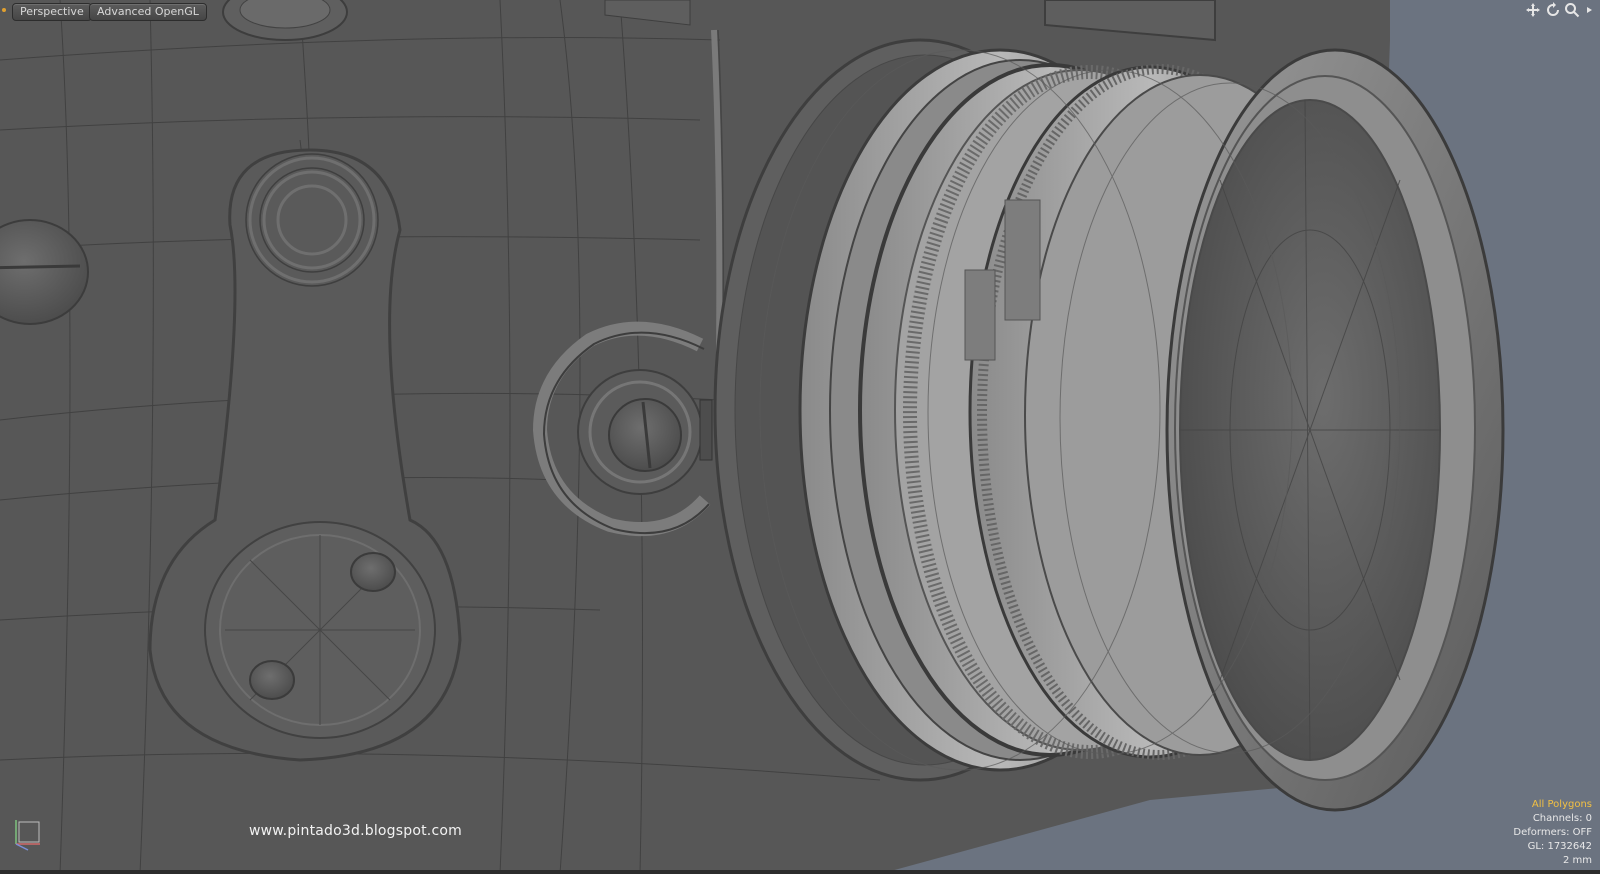 Image resolution: width=1600 pixels, height=874 pixels. I want to click on deformers-label: Deformers: OFF, so click(1552, 832).